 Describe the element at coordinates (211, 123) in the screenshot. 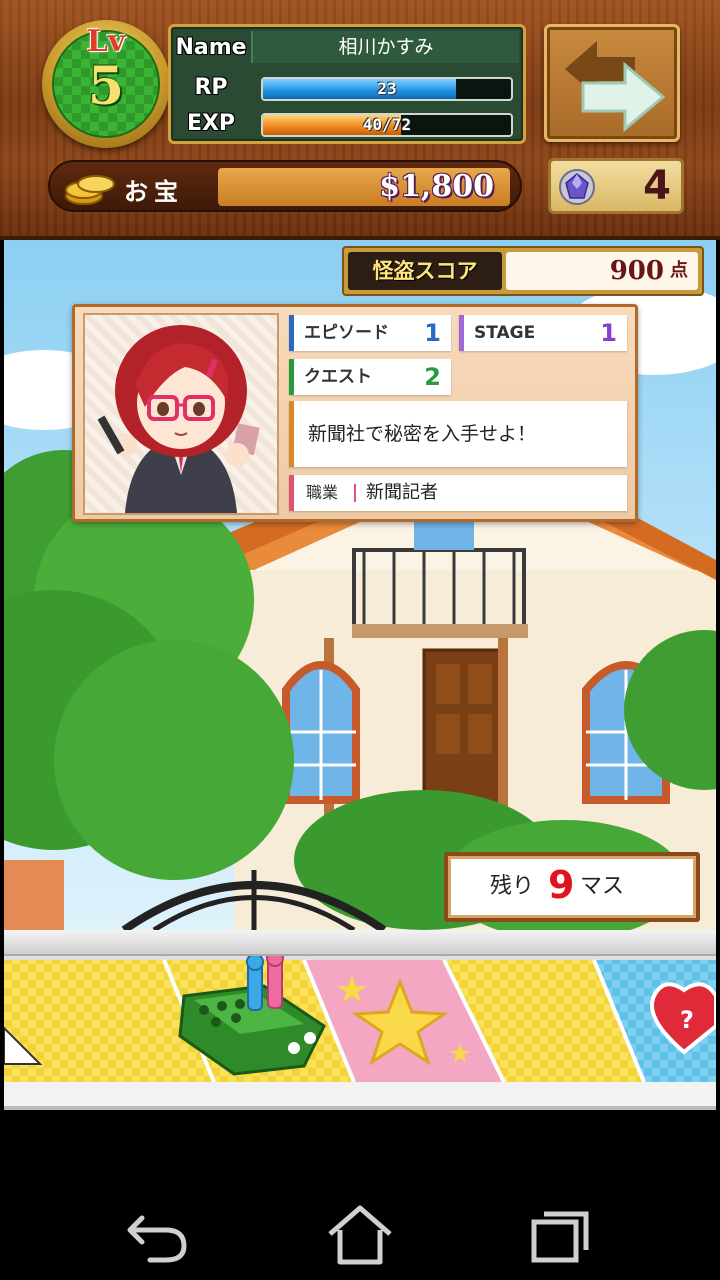

I see `exp-label: EXP` at that location.